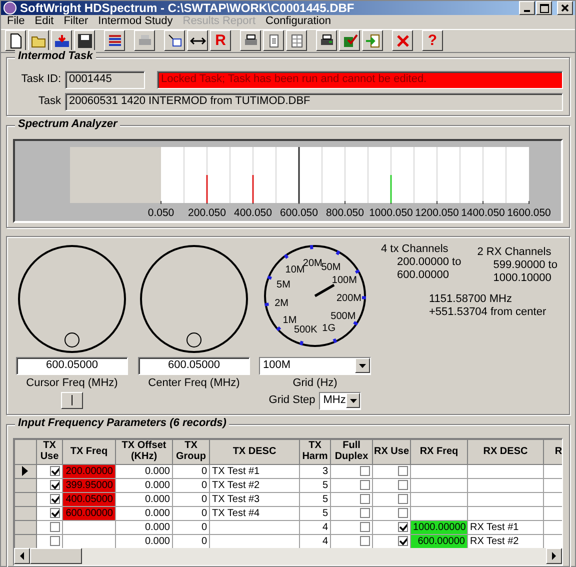  I want to click on current-row-icon, so click(25, 471).